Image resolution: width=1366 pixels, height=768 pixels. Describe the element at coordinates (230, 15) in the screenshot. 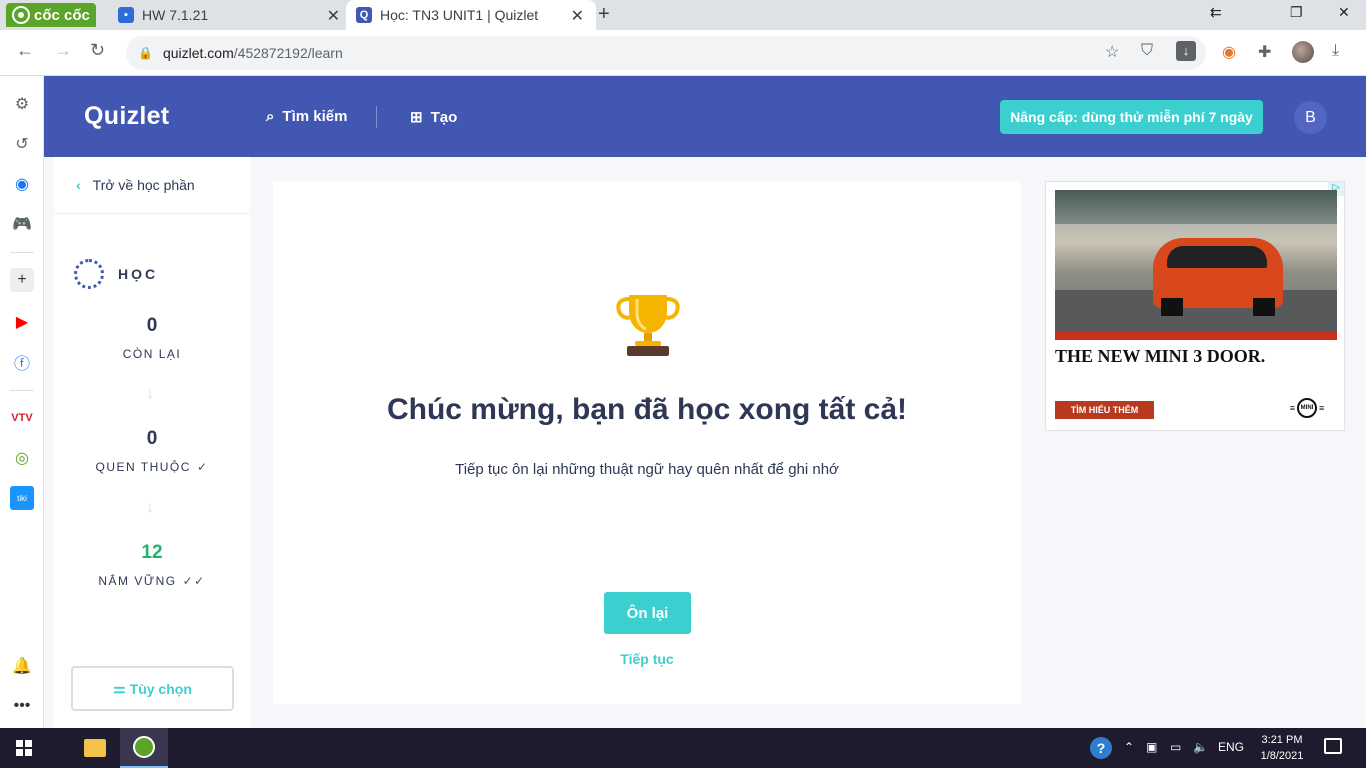

I see `tab-hw: ▪ HW 7.1.21 ✕` at that location.